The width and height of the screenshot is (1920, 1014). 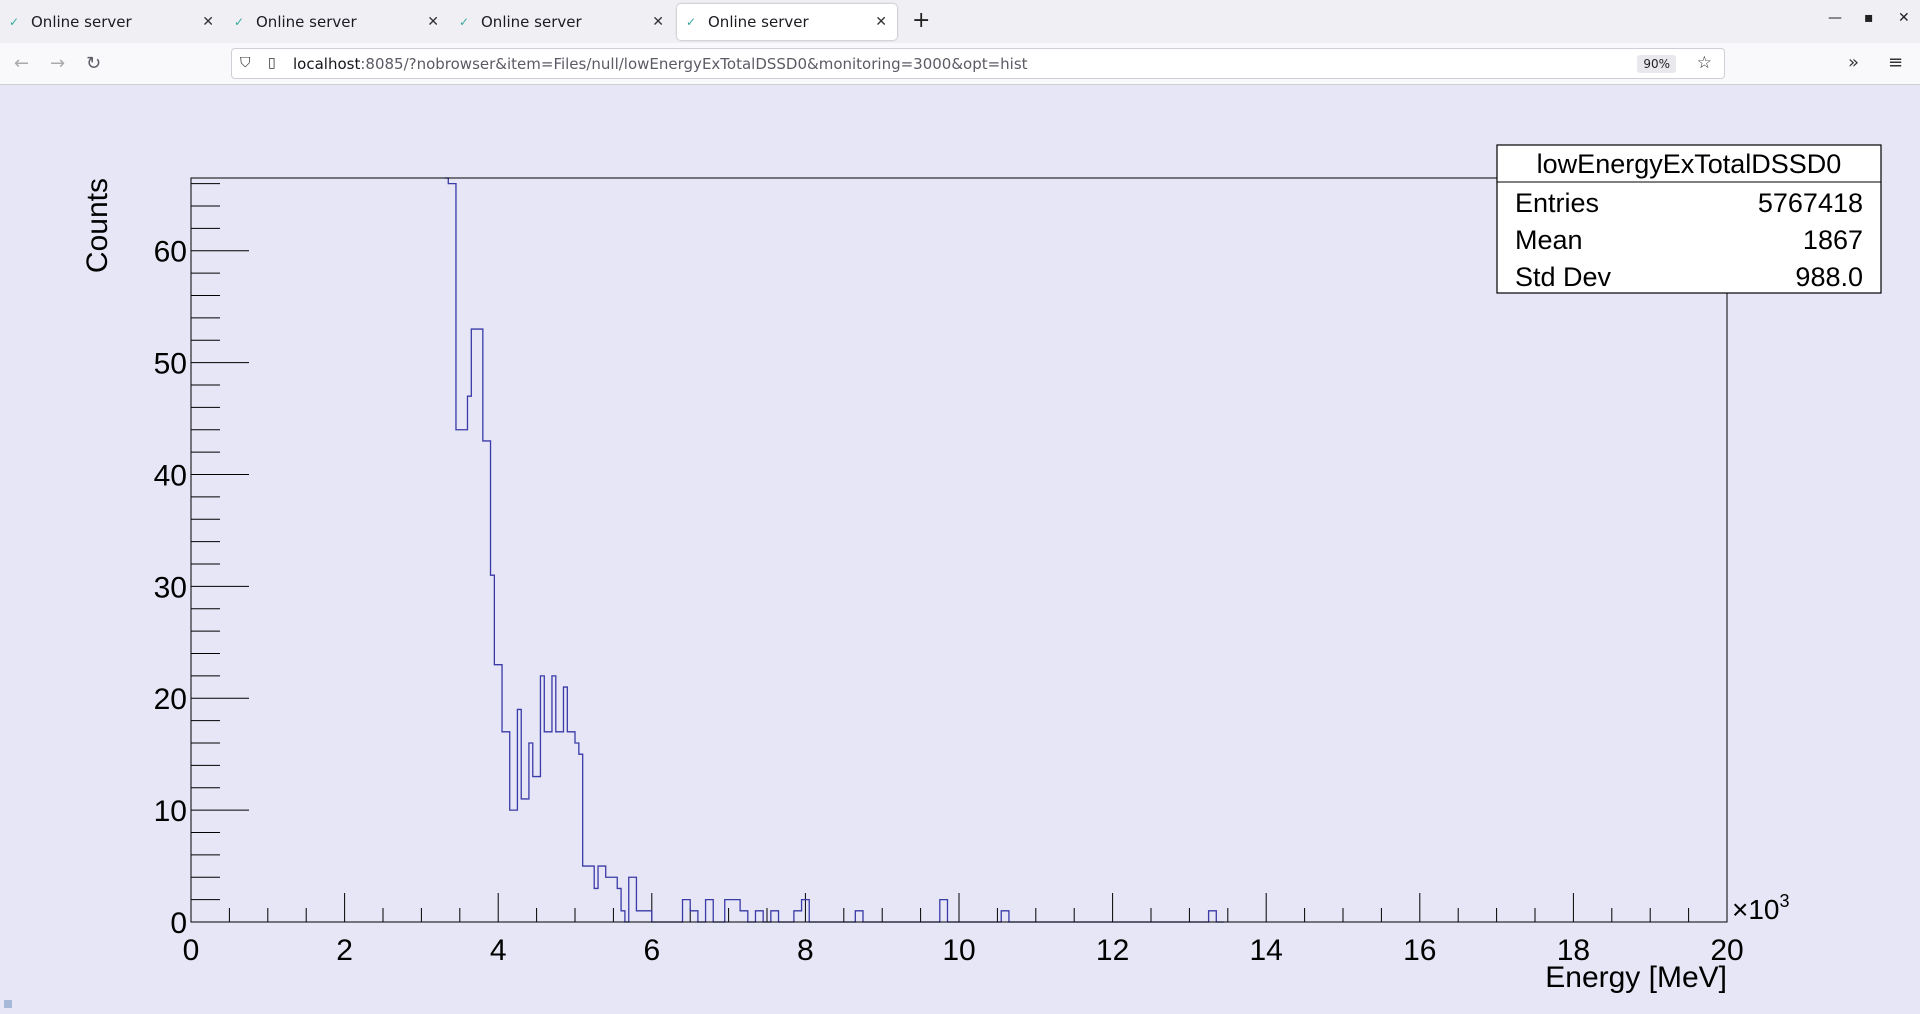 I want to click on x-axis-title: Energy [MeV], so click(x=1636, y=977).